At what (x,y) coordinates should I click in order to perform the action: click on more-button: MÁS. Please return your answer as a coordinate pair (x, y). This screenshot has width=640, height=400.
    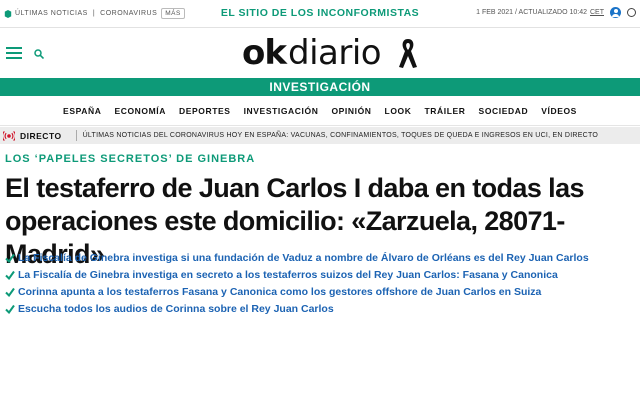
    Looking at the image, I should click on (173, 13).